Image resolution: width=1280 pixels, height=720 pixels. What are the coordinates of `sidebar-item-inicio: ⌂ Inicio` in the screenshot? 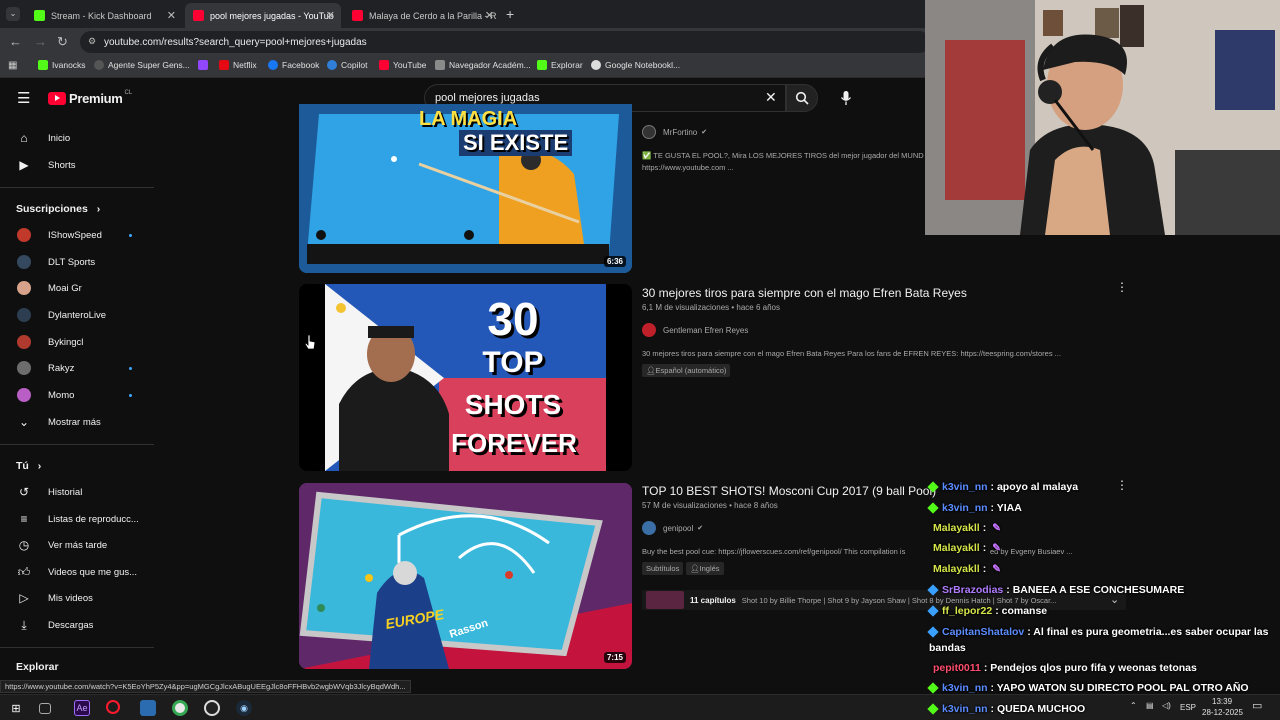 It's located at (77, 138).